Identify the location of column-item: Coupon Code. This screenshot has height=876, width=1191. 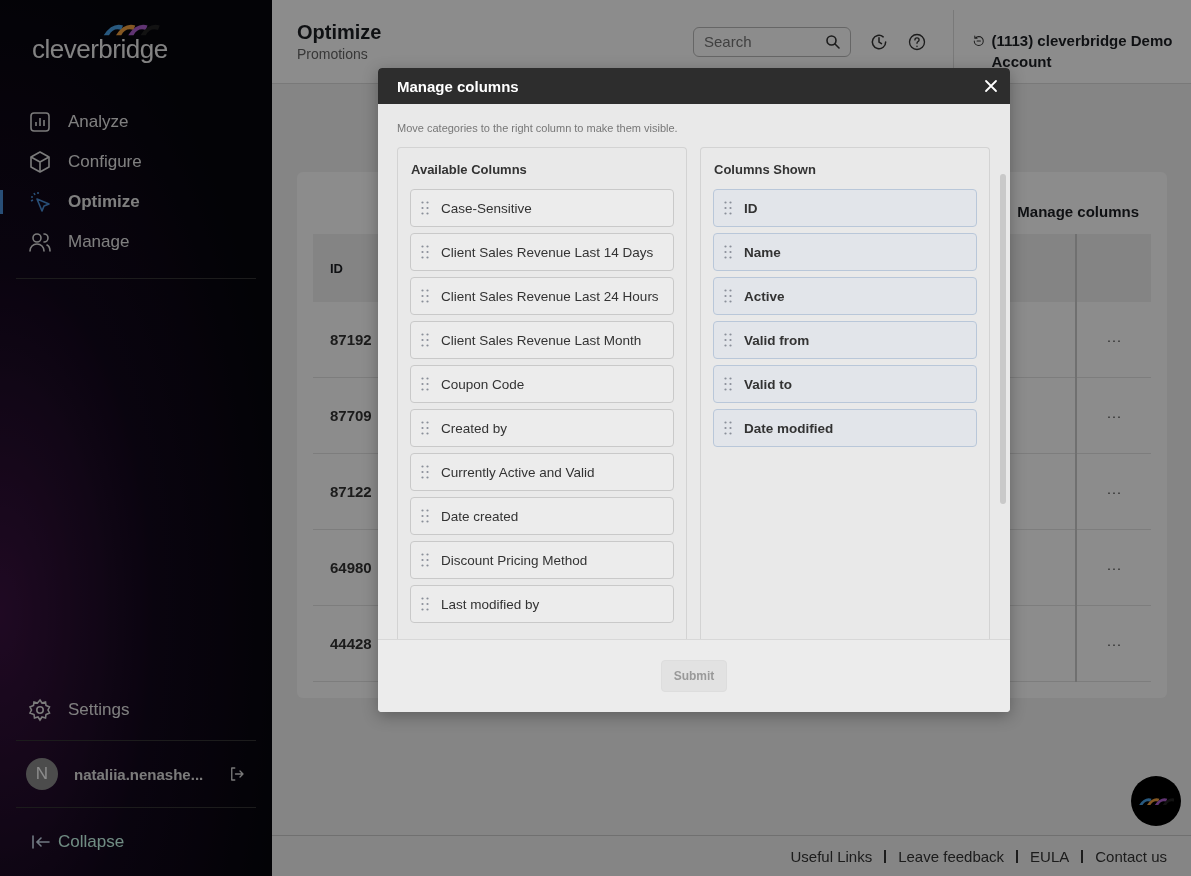
(542, 384).